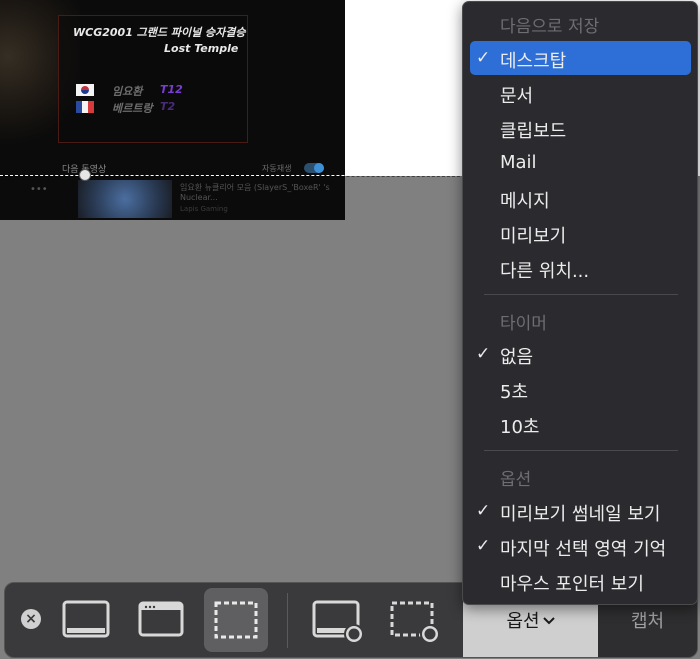 Image resolution: width=700 pixels, height=659 pixels. What do you see at coordinates (514, 391) in the screenshot?
I see `menu-item-timer-5s: 5초` at bounding box center [514, 391].